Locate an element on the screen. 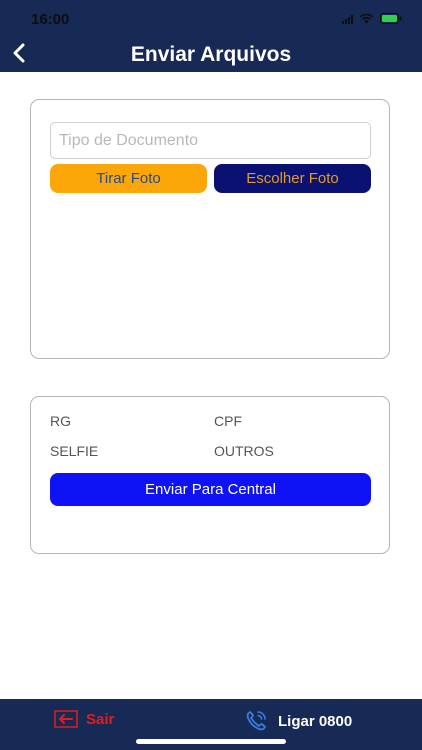 Image resolution: width=422 pixels, height=750 pixels. app-header: 16:00 Enviar Arquivos is located at coordinates (211, 36).